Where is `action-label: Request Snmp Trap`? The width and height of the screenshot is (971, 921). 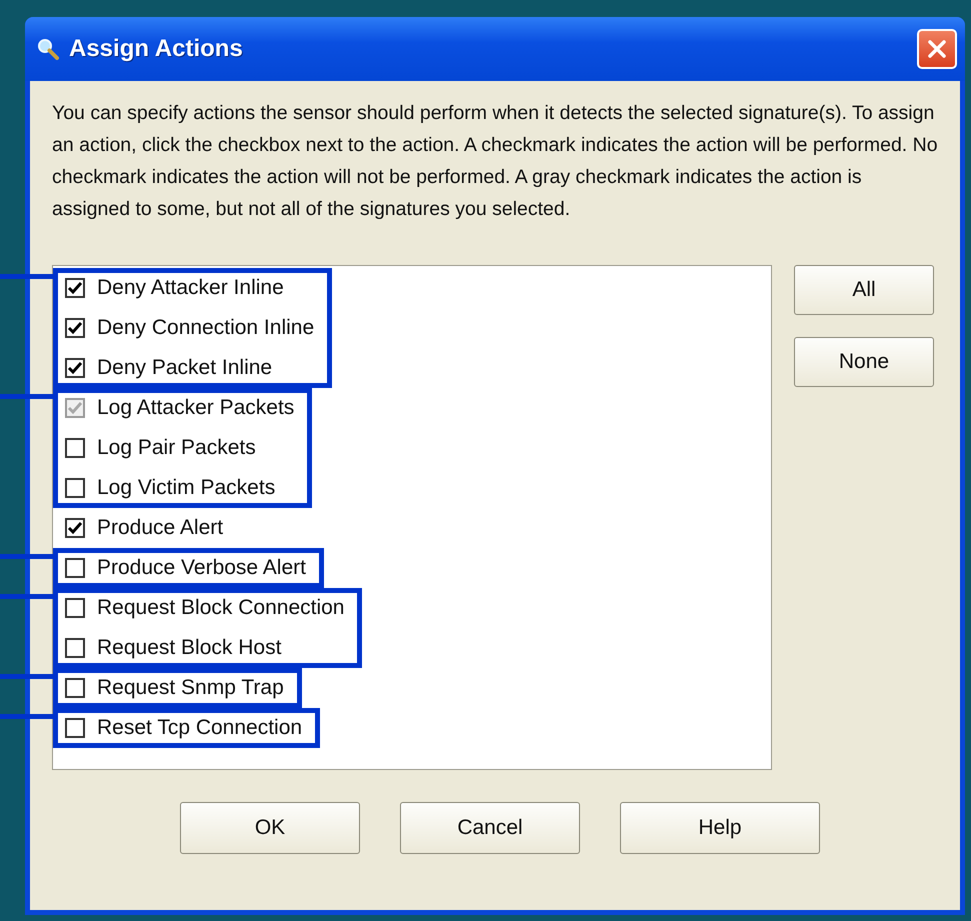 action-label: Request Snmp Trap is located at coordinates (190, 688).